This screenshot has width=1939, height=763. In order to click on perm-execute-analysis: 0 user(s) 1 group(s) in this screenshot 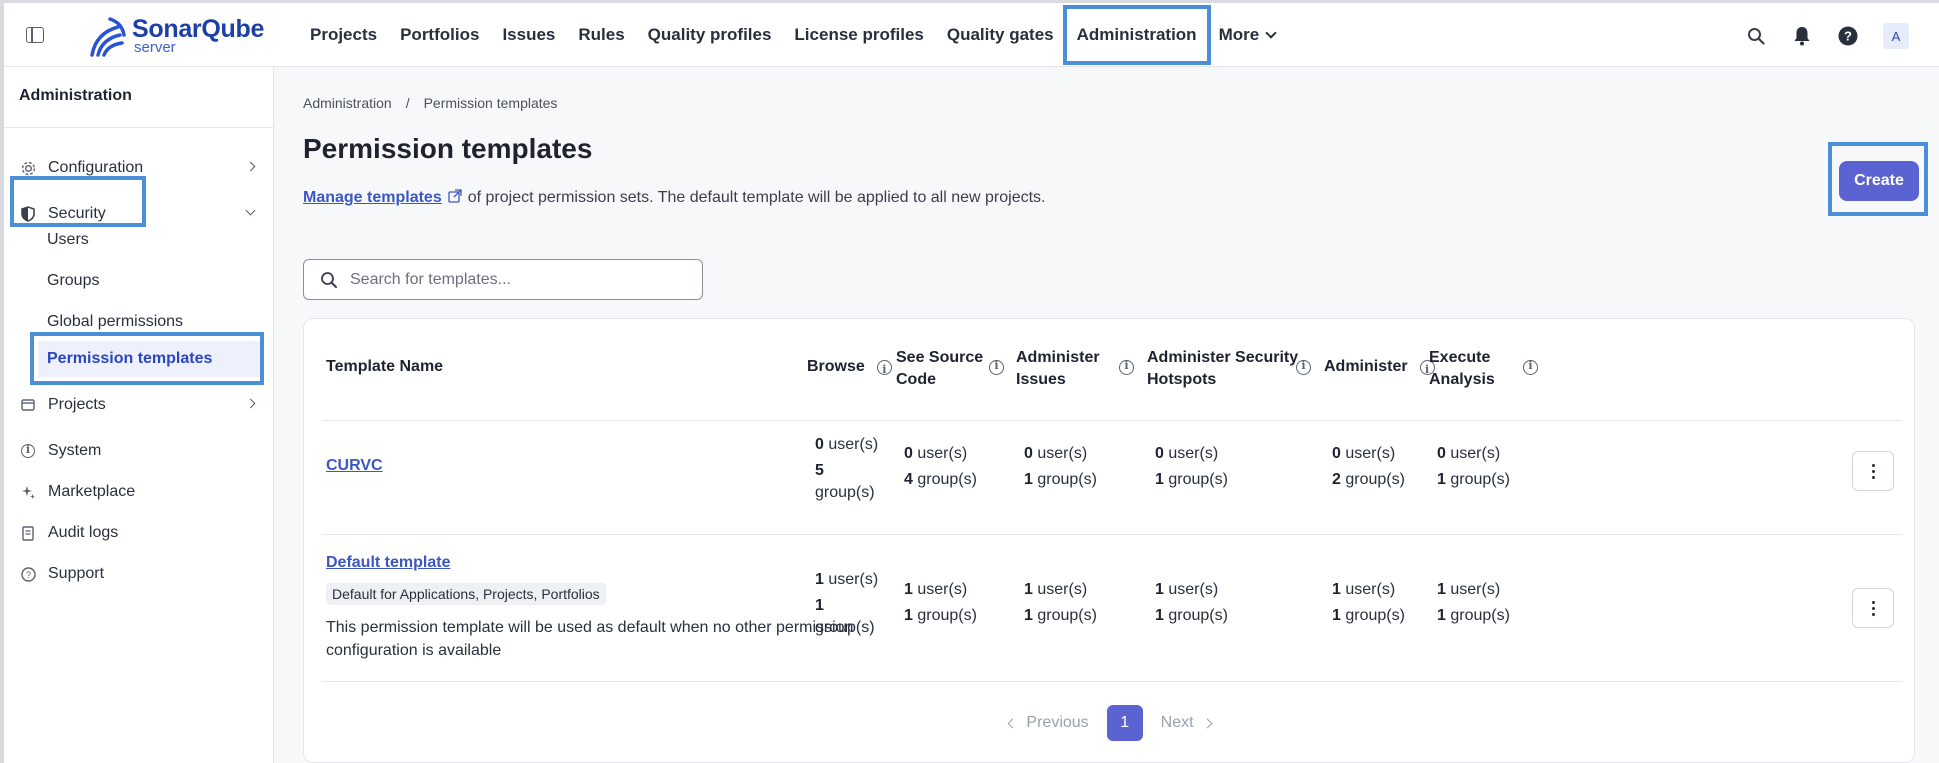, I will do `click(1473, 467)`.